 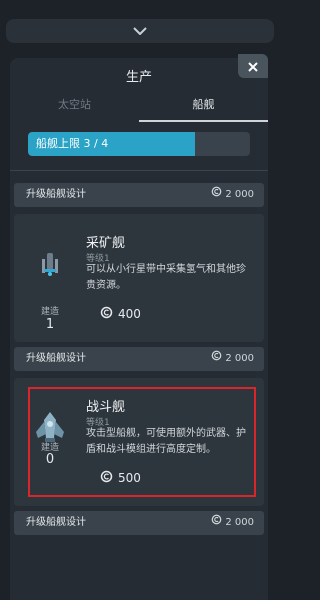 I want to click on tab-ships: 船舰, so click(x=203, y=107).